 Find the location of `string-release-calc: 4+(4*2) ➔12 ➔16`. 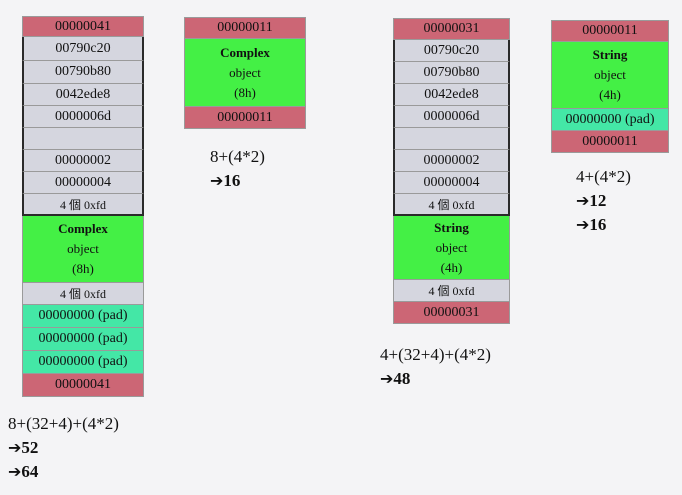

string-release-calc: 4+(4*2) ➔12 ➔16 is located at coordinates (603, 201).